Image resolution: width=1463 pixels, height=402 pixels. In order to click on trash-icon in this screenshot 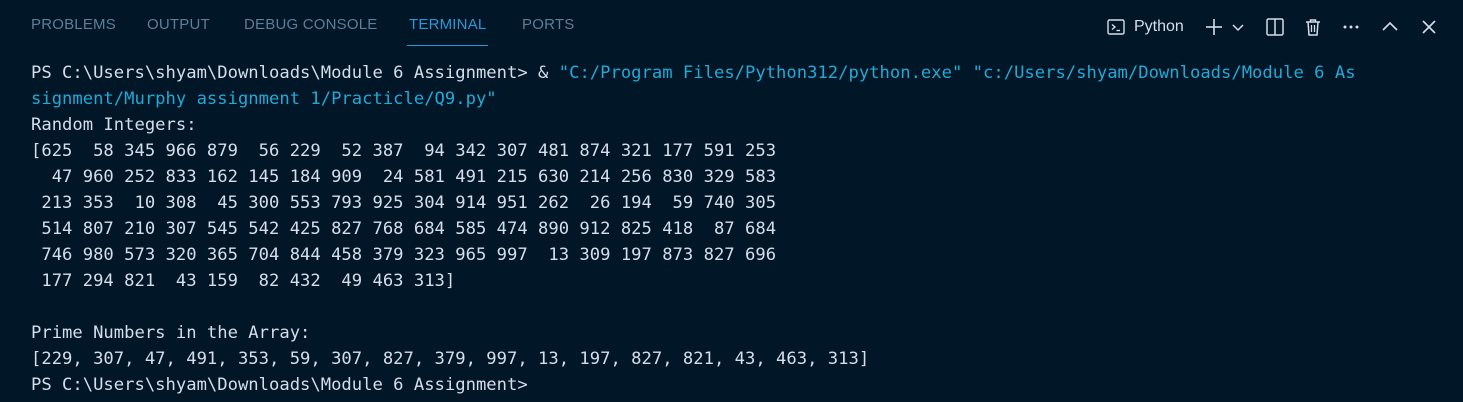, I will do `click(1313, 27)`.